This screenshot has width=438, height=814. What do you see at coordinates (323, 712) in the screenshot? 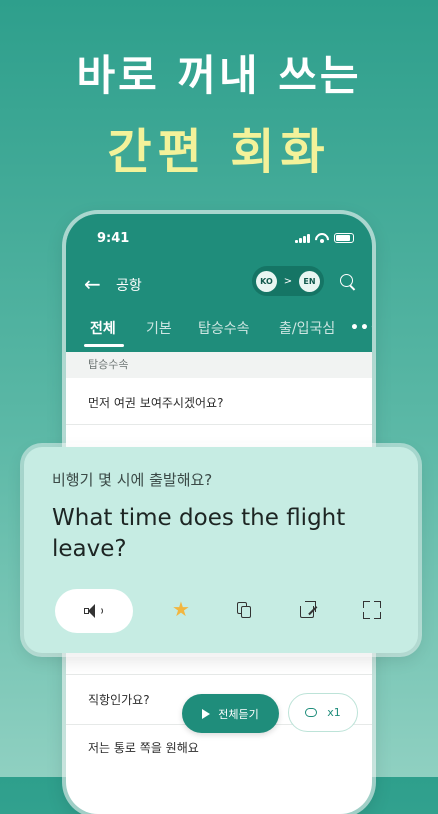
I see `repeat-button: x1` at bounding box center [323, 712].